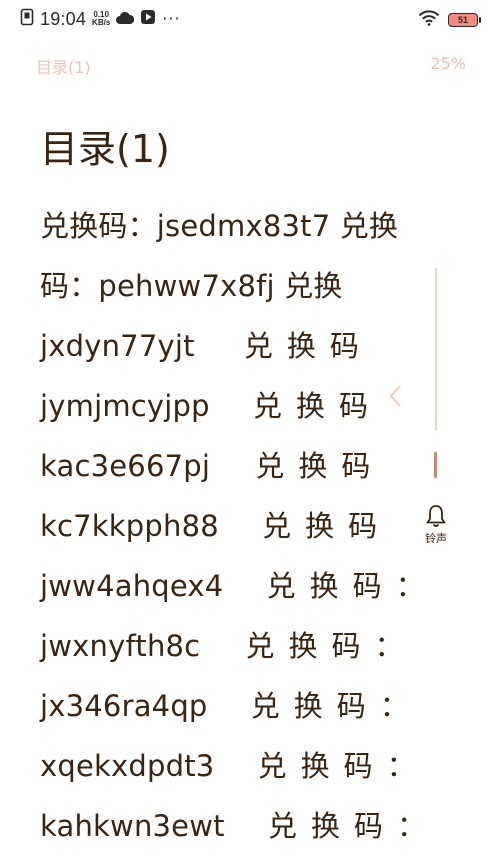 Image resolution: width=500 pixels, height=856 pixels. I want to click on reader-header: 目录(1) 25%, so click(251, 66).